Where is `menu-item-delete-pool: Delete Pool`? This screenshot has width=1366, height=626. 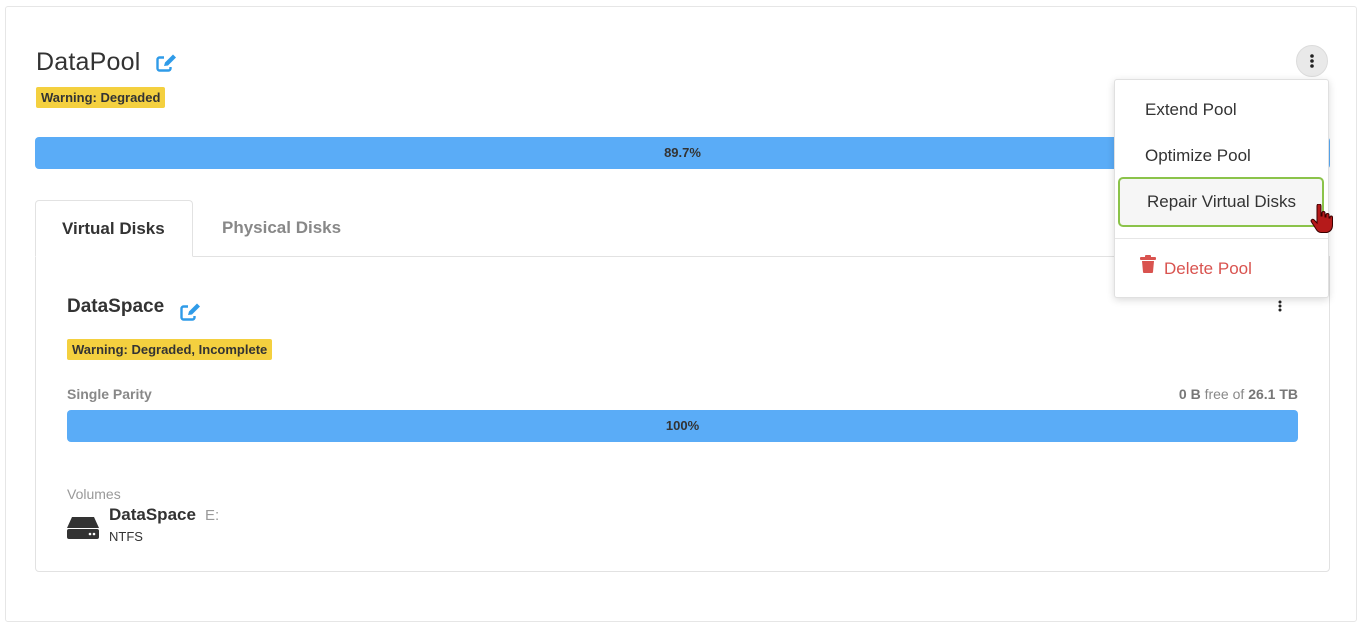
menu-item-delete-pool: Delete Pool is located at coordinates (1221, 269).